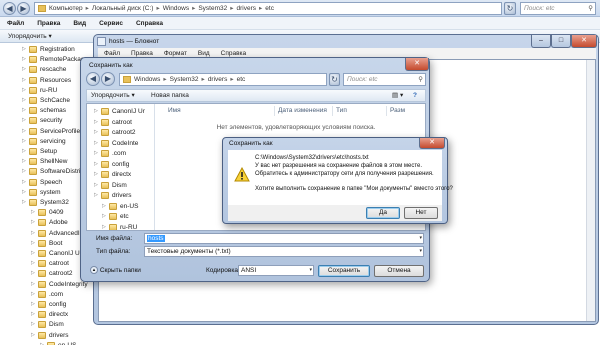 The image size is (600, 345). What do you see at coordinates (30, 36) in the screenshot?
I see `organize-button: Упорядочить ▾` at bounding box center [30, 36].